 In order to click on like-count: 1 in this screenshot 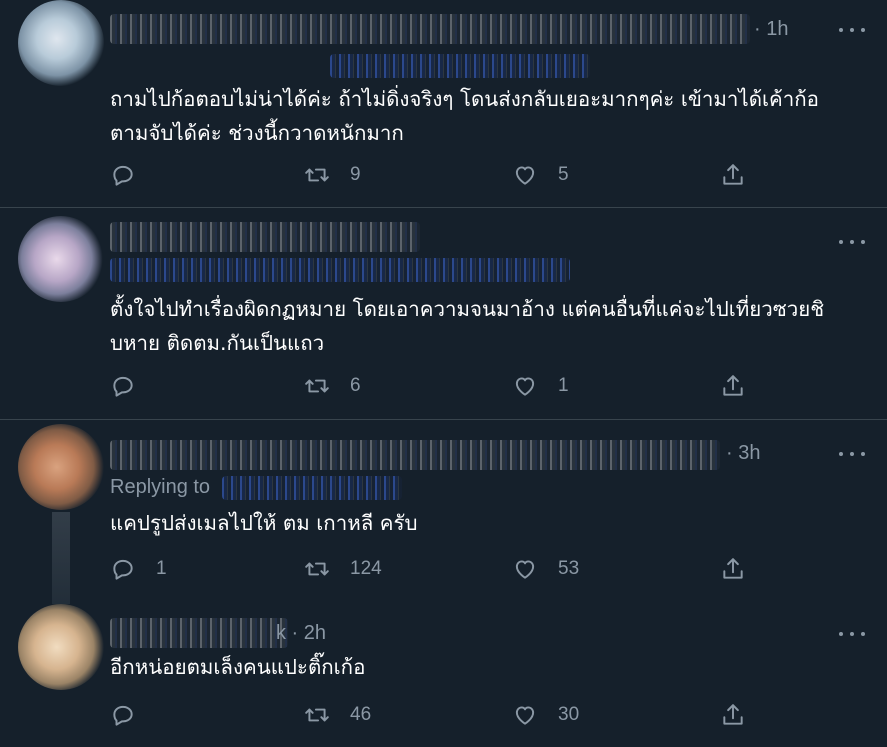, I will do `click(563, 385)`.